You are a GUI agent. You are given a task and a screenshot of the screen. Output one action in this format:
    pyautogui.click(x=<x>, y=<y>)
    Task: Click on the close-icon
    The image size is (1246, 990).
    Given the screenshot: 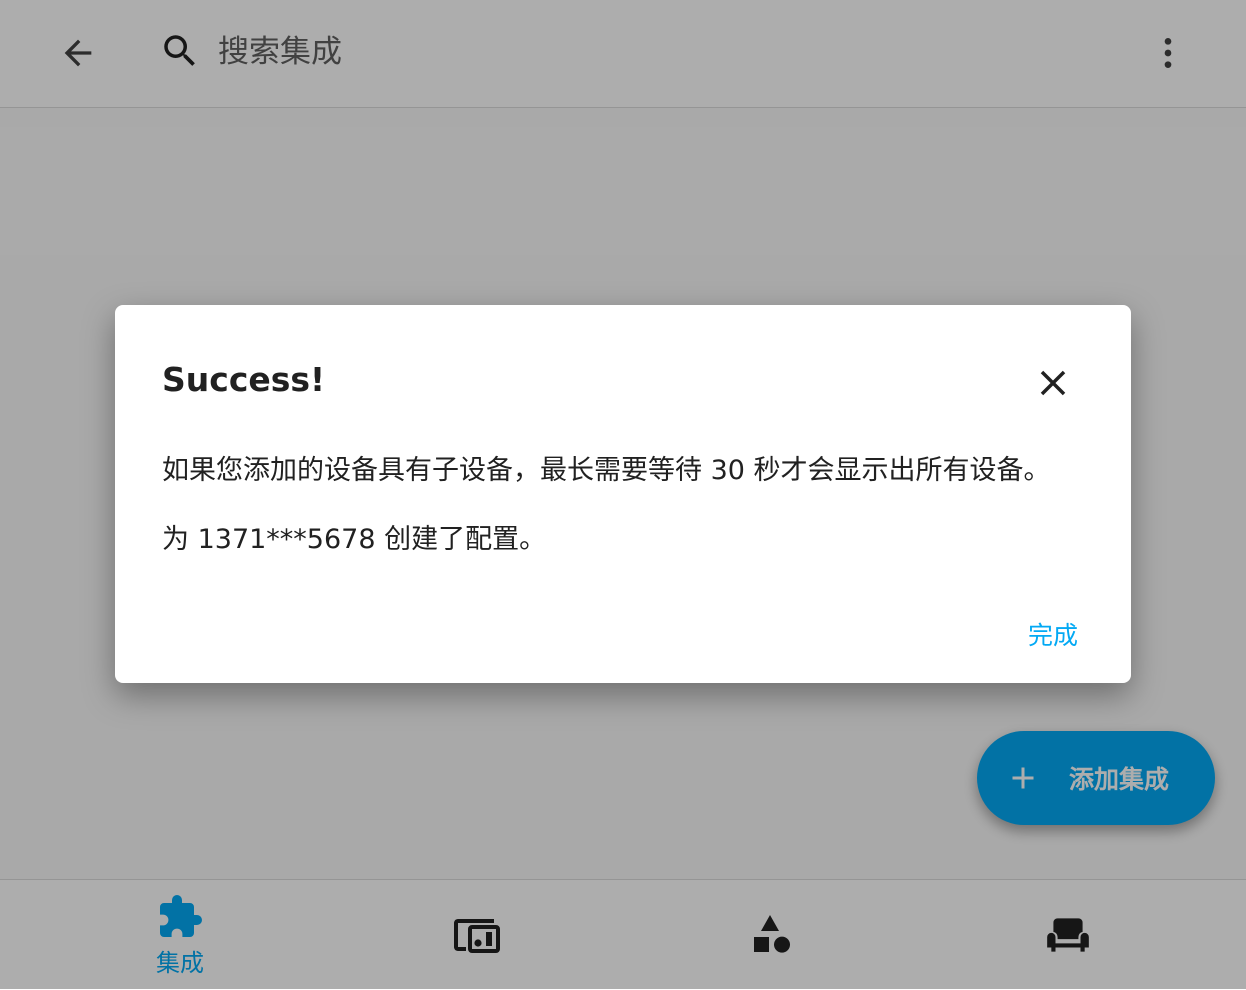 What is the action you would take?
    pyautogui.click(x=1053, y=383)
    